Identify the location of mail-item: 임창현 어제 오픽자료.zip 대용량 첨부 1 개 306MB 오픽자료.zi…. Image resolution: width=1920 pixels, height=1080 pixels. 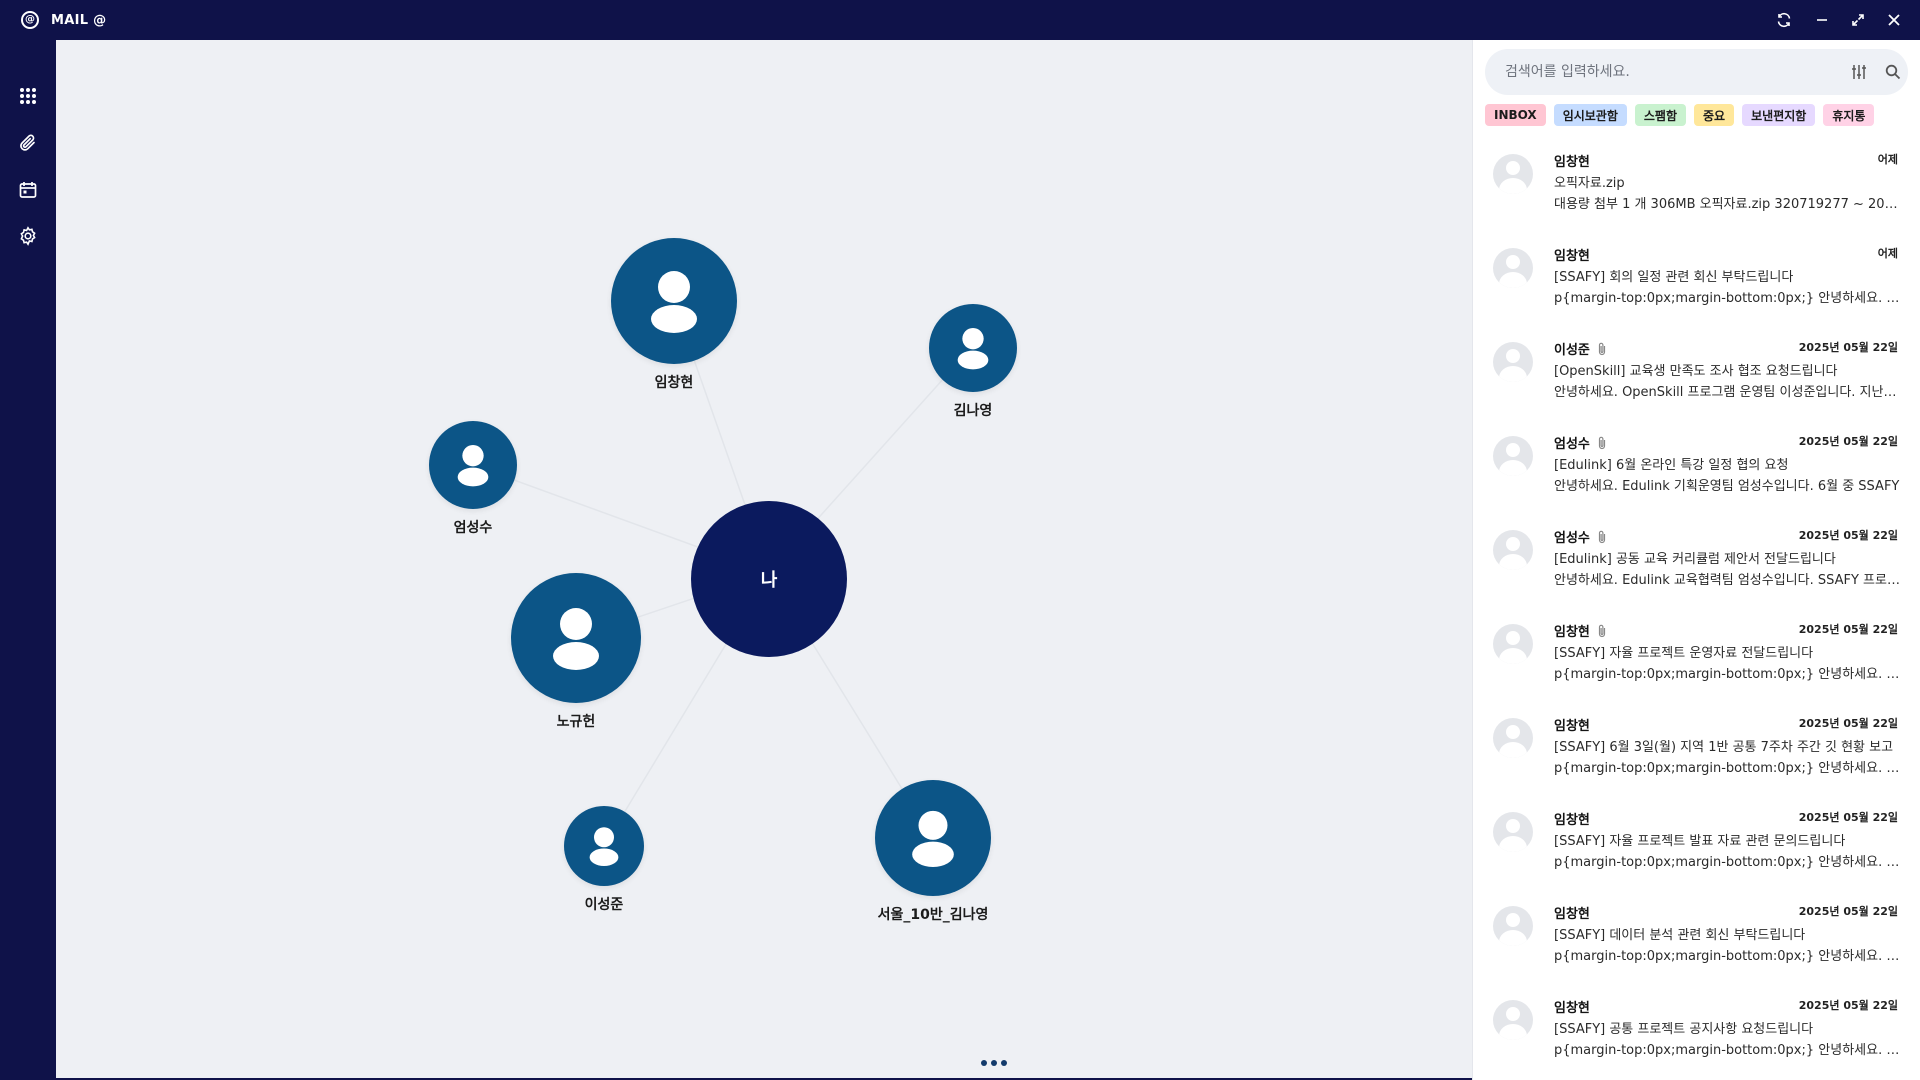
(1696, 183).